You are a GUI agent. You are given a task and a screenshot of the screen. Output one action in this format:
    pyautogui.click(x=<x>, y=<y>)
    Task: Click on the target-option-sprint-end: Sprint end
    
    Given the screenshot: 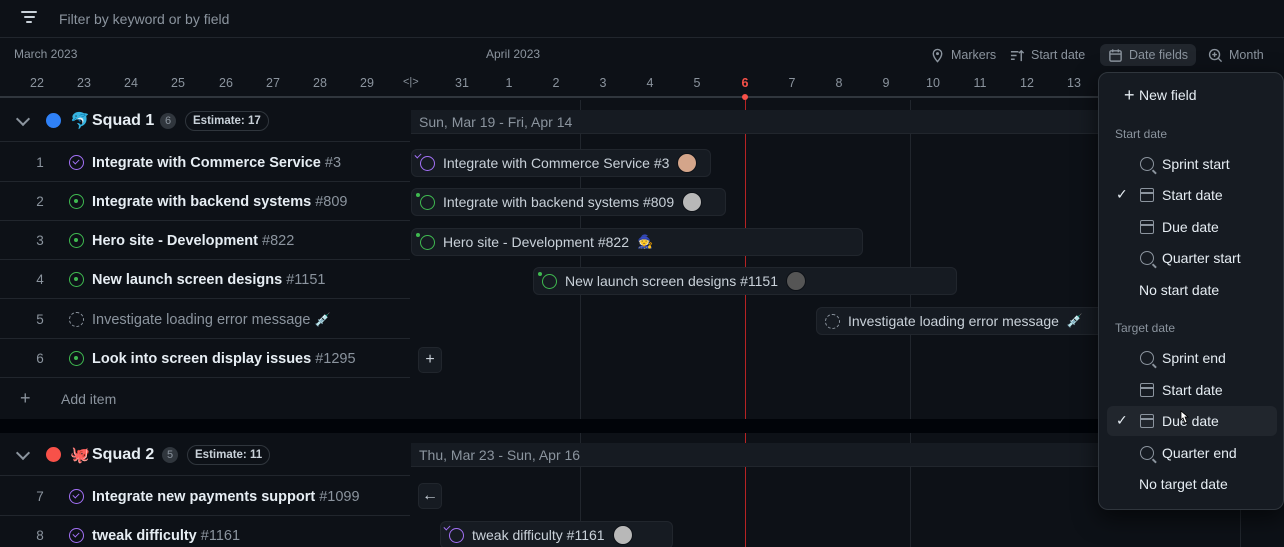 What is the action you would take?
    pyautogui.click(x=1192, y=358)
    